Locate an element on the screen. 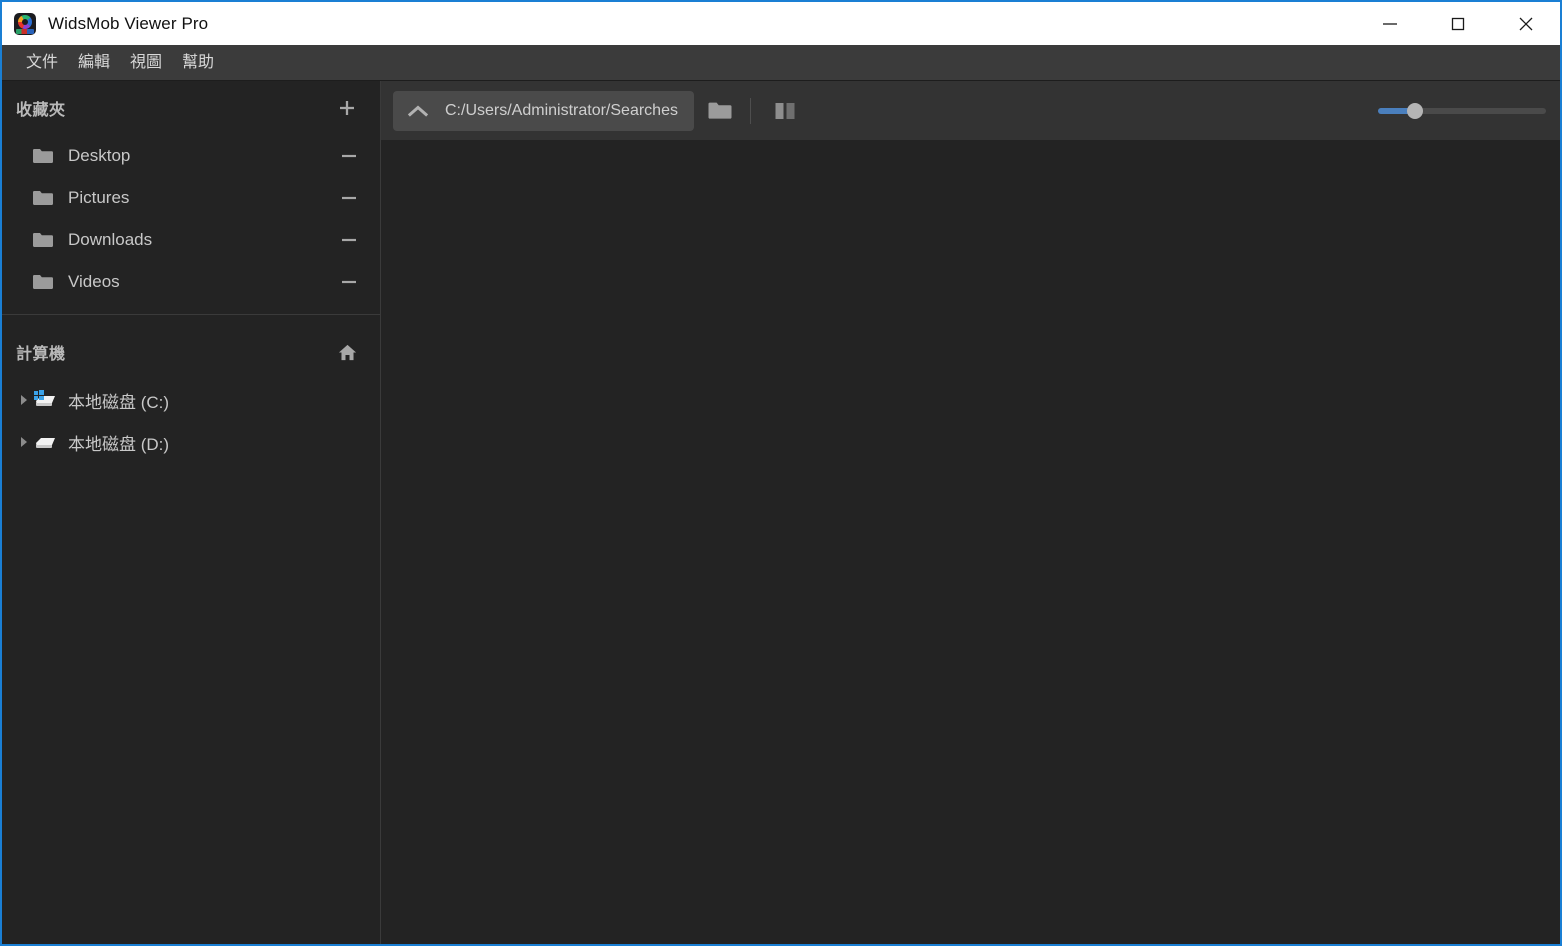  menu-bar: 文件 編輯 視圖 幫助 is located at coordinates (781, 63).